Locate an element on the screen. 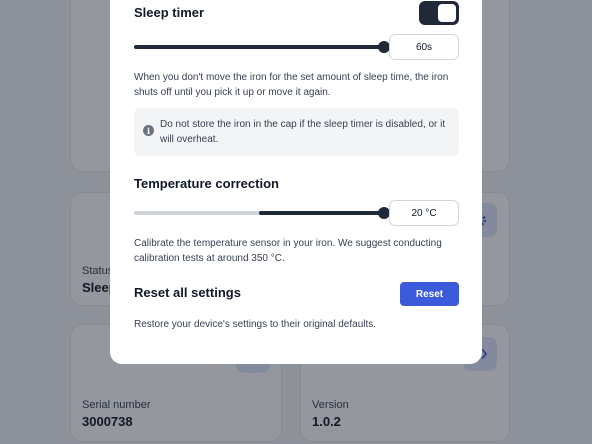 The height and width of the screenshot is (444, 592). info-icon: i is located at coordinates (148, 130).